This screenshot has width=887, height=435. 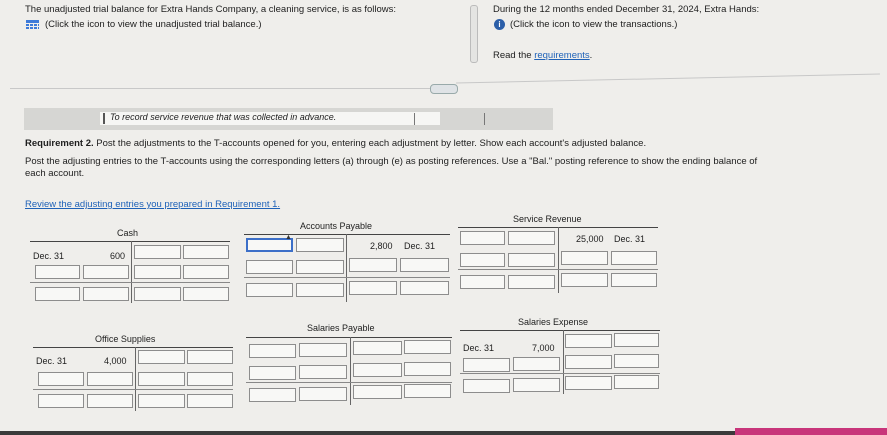 I want to click on t-account-title: Accounts Payable, so click(x=336, y=226).